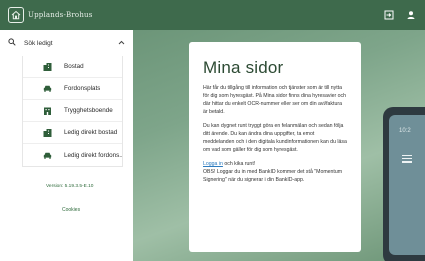 Image resolution: width=425 pixels, height=261 pixels. What do you see at coordinates (66, 43) in the screenshot?
I see `search-vacant-toggle: Sök ledigt` at bounding box center [66, 43].